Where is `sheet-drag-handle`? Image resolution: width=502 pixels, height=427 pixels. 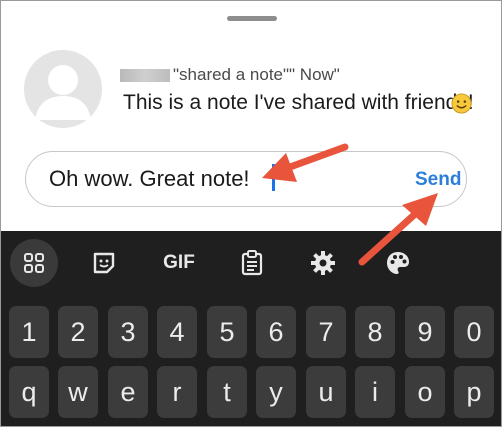 sheet-drag-handle is located at coordinates (252, 18).